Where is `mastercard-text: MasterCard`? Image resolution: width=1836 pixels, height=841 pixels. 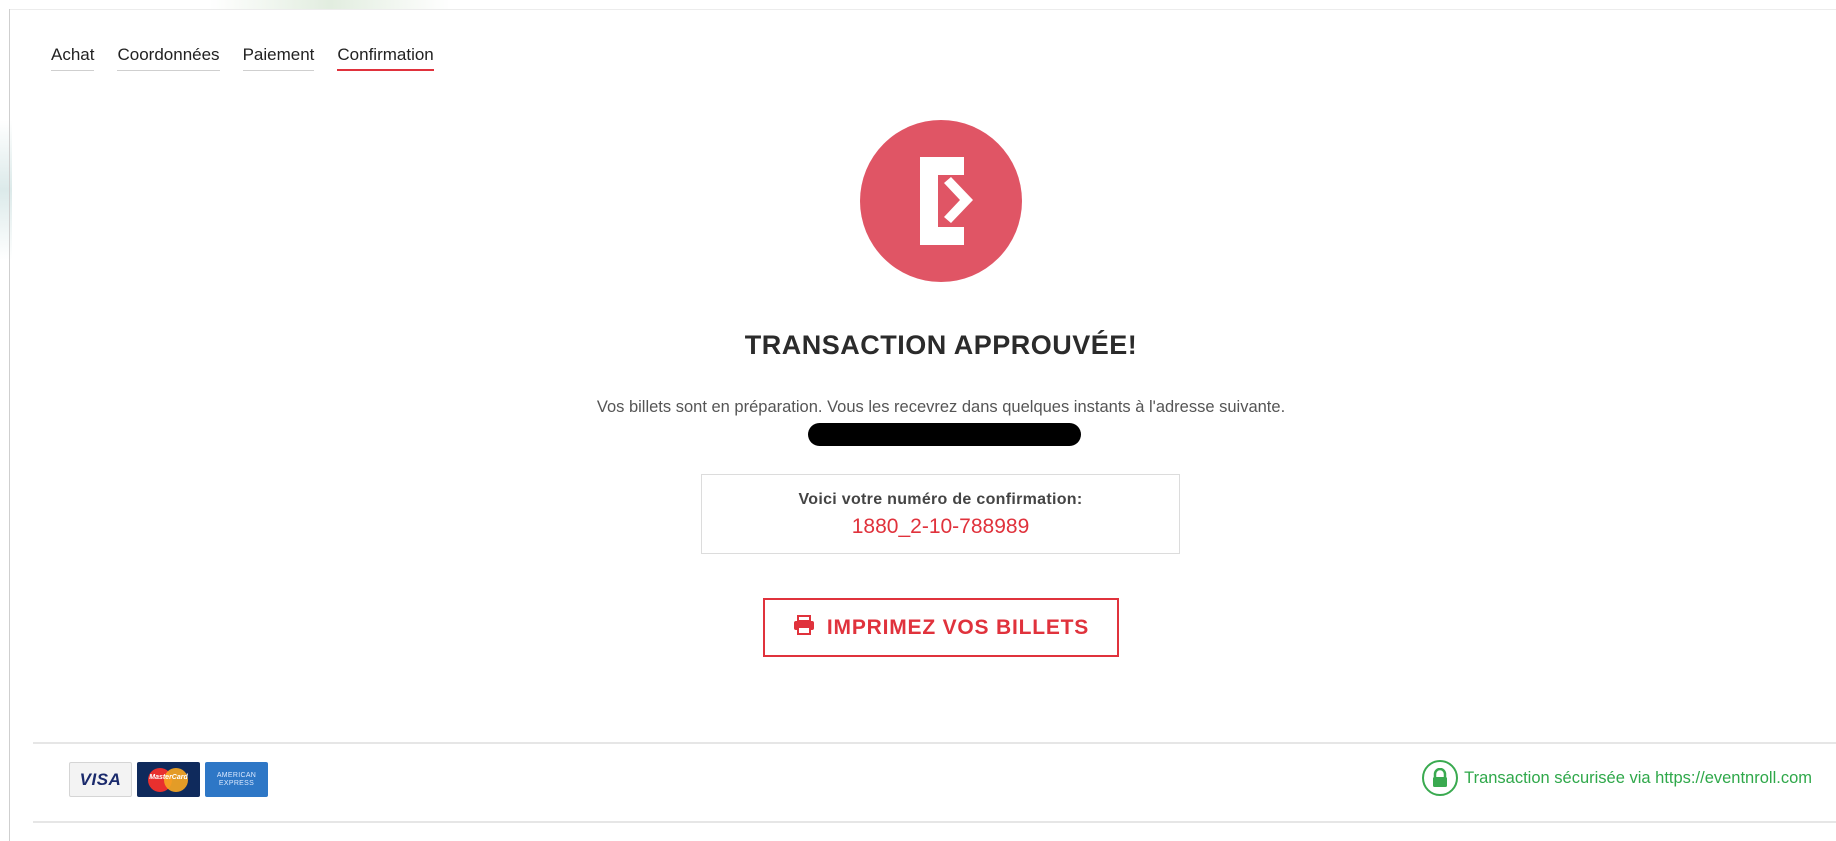 mastercard-text: MasterCard is located at coordinates (168, 777).